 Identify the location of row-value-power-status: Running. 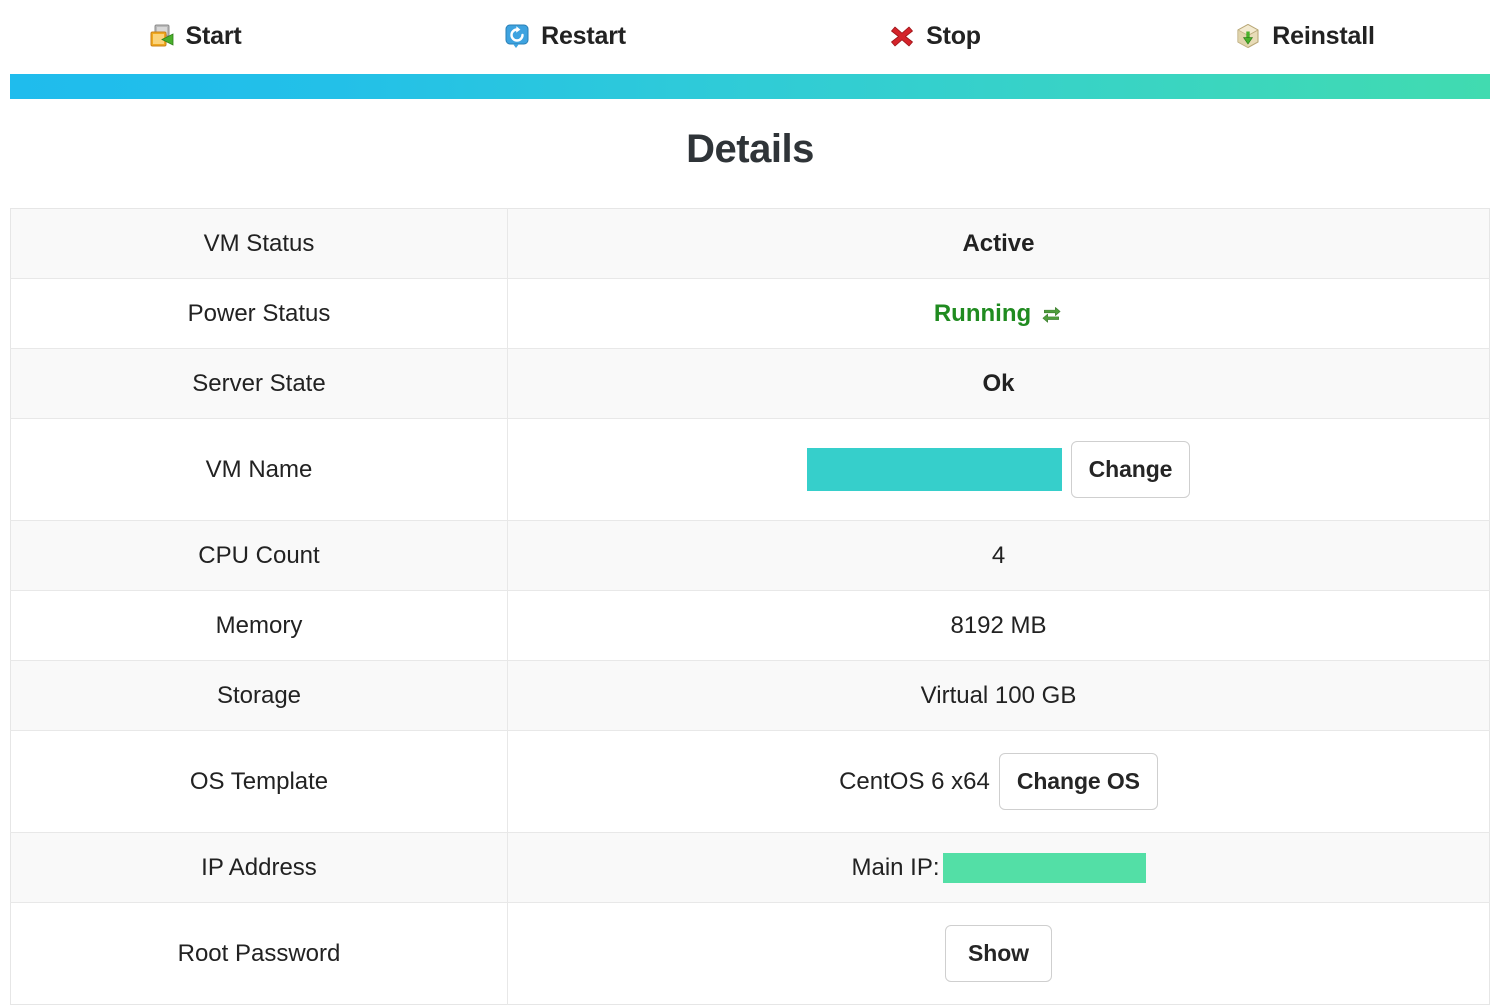
(999, 314).